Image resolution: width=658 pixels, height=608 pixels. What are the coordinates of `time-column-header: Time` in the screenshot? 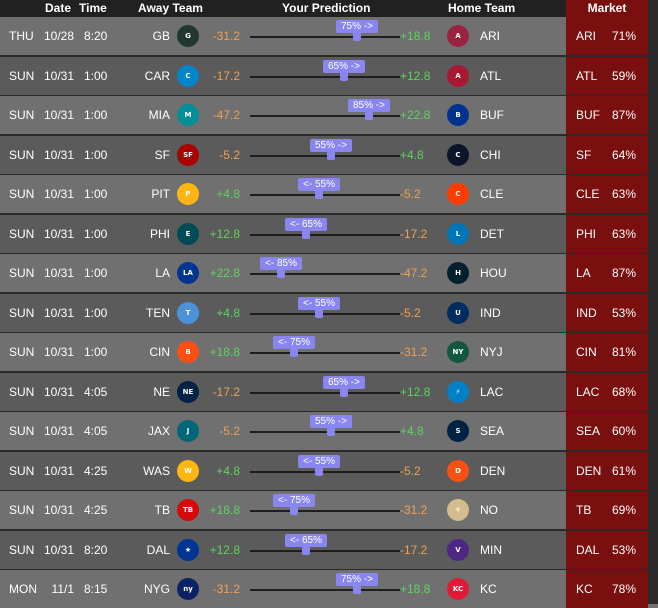 It's located at (93, 8).